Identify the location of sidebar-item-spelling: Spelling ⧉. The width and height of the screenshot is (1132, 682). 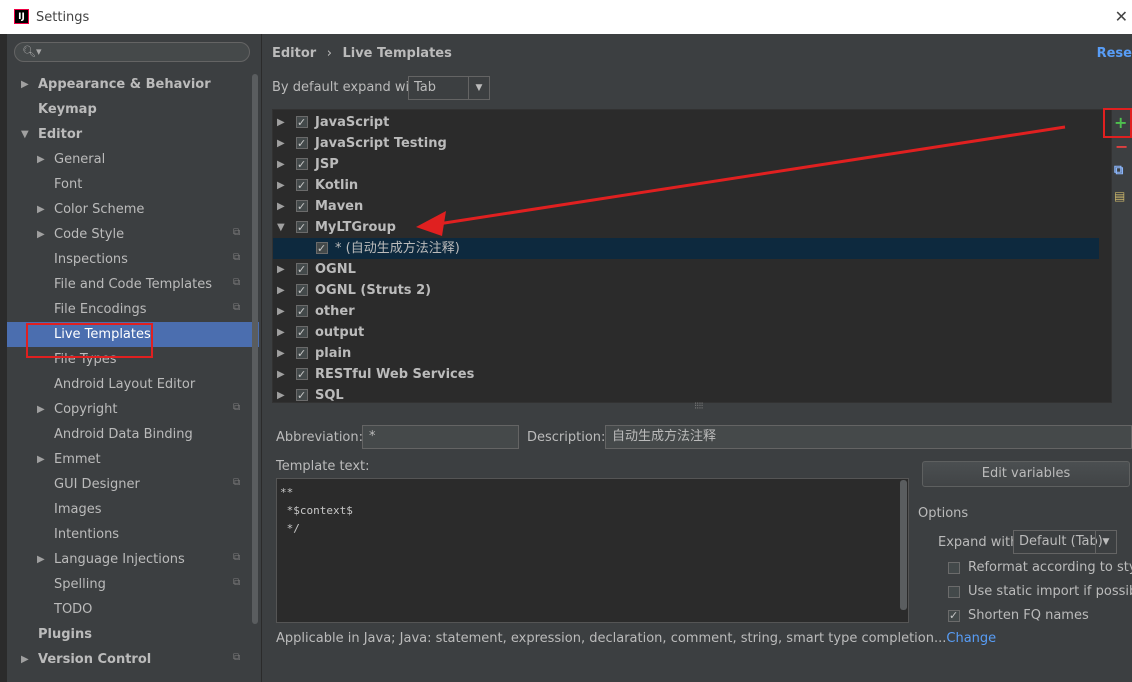
(133, 584).